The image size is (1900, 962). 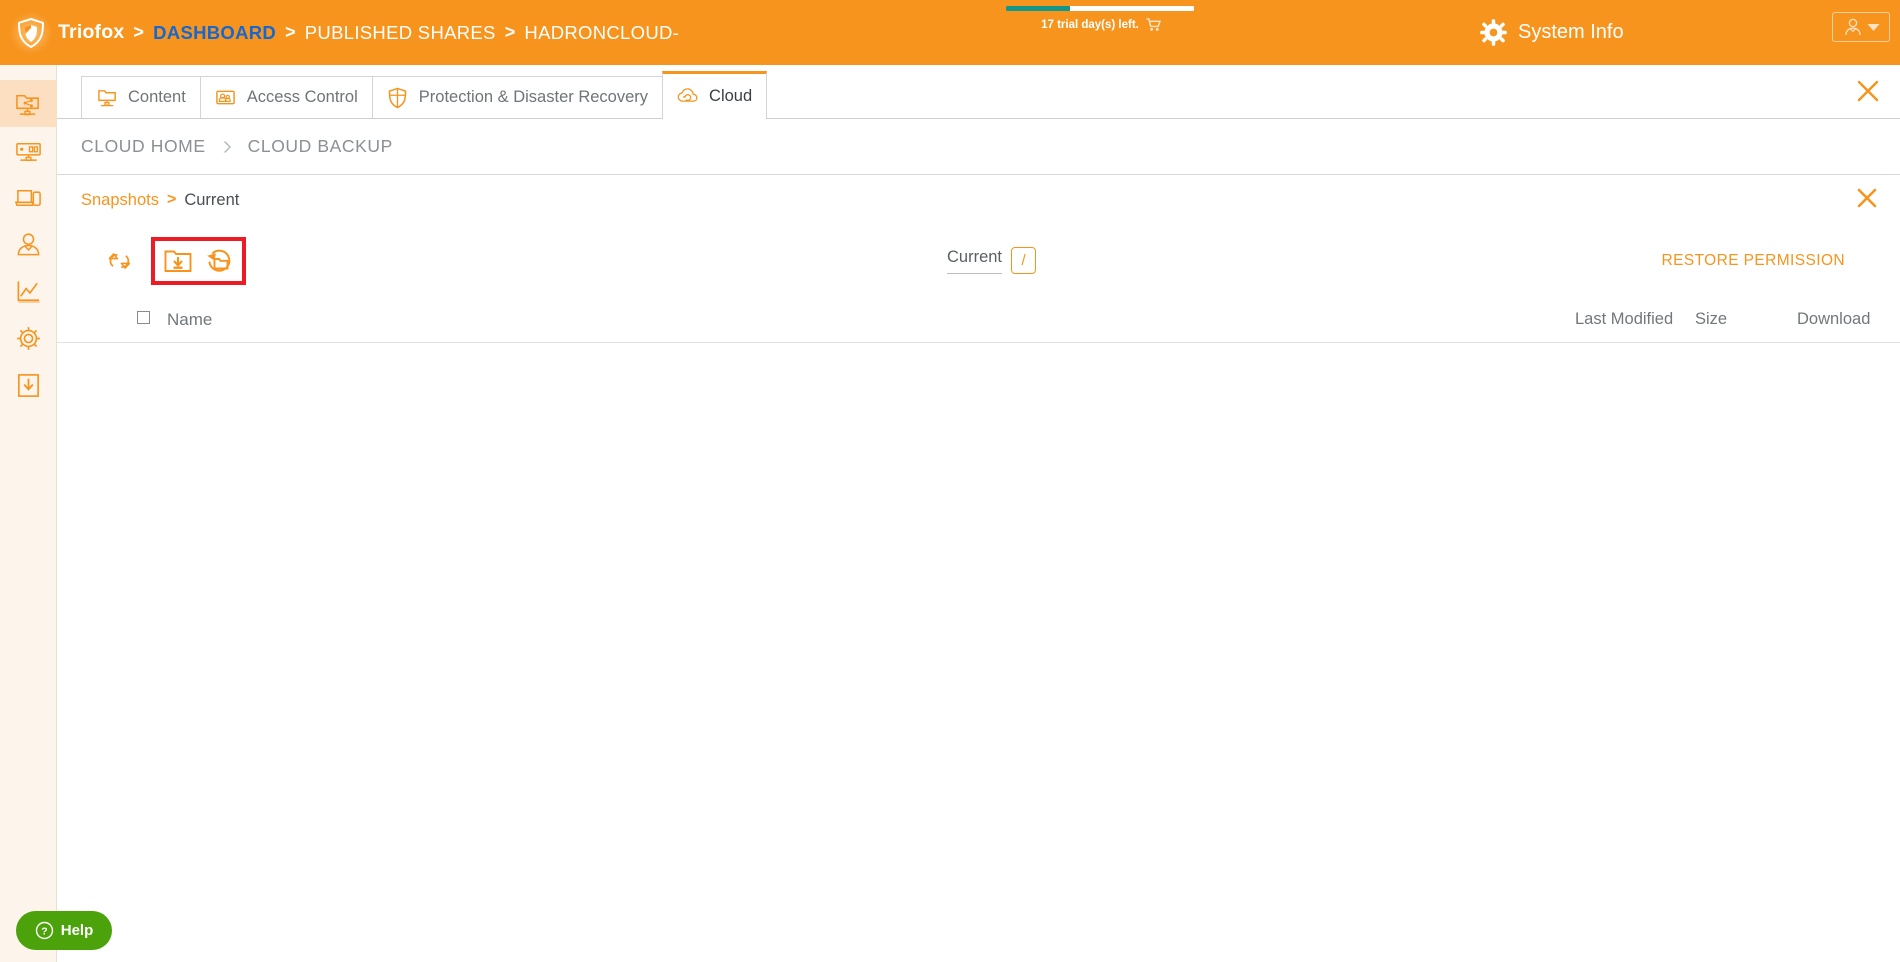 What do you see at coordinates (975, 261) in the screenshot?
I see `current-snapshot-label: Current` at bounding box center [975, 261].